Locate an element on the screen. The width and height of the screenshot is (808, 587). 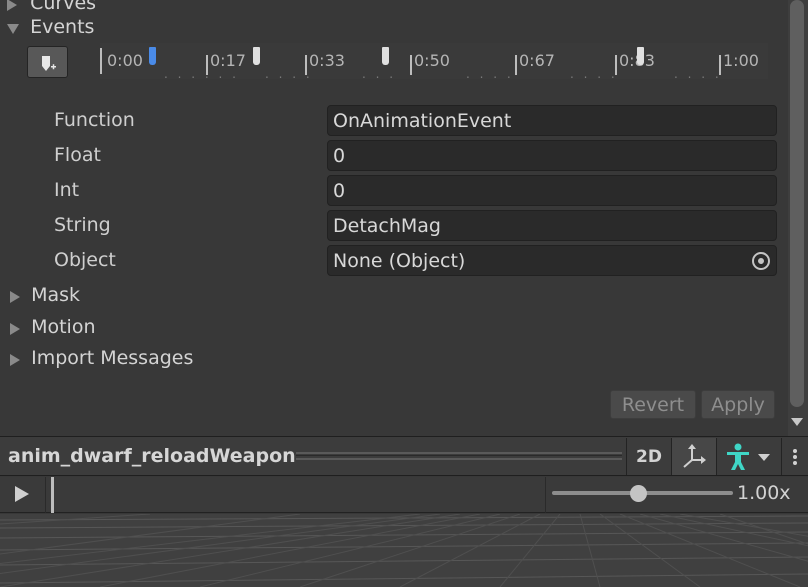
object-picker-icon is located at coordinates (761, 261).